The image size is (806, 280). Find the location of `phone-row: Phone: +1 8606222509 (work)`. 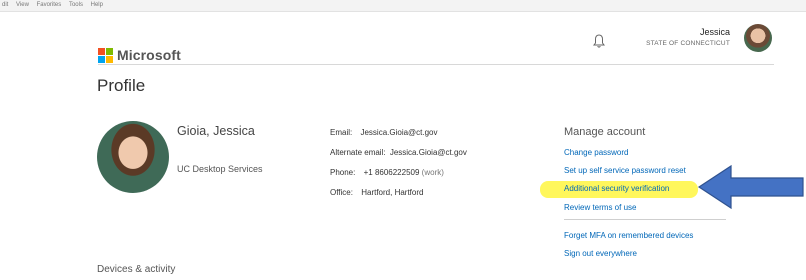

phone-row: Phone: +1 8606222509 (work) is located at coordinates (398, 177).